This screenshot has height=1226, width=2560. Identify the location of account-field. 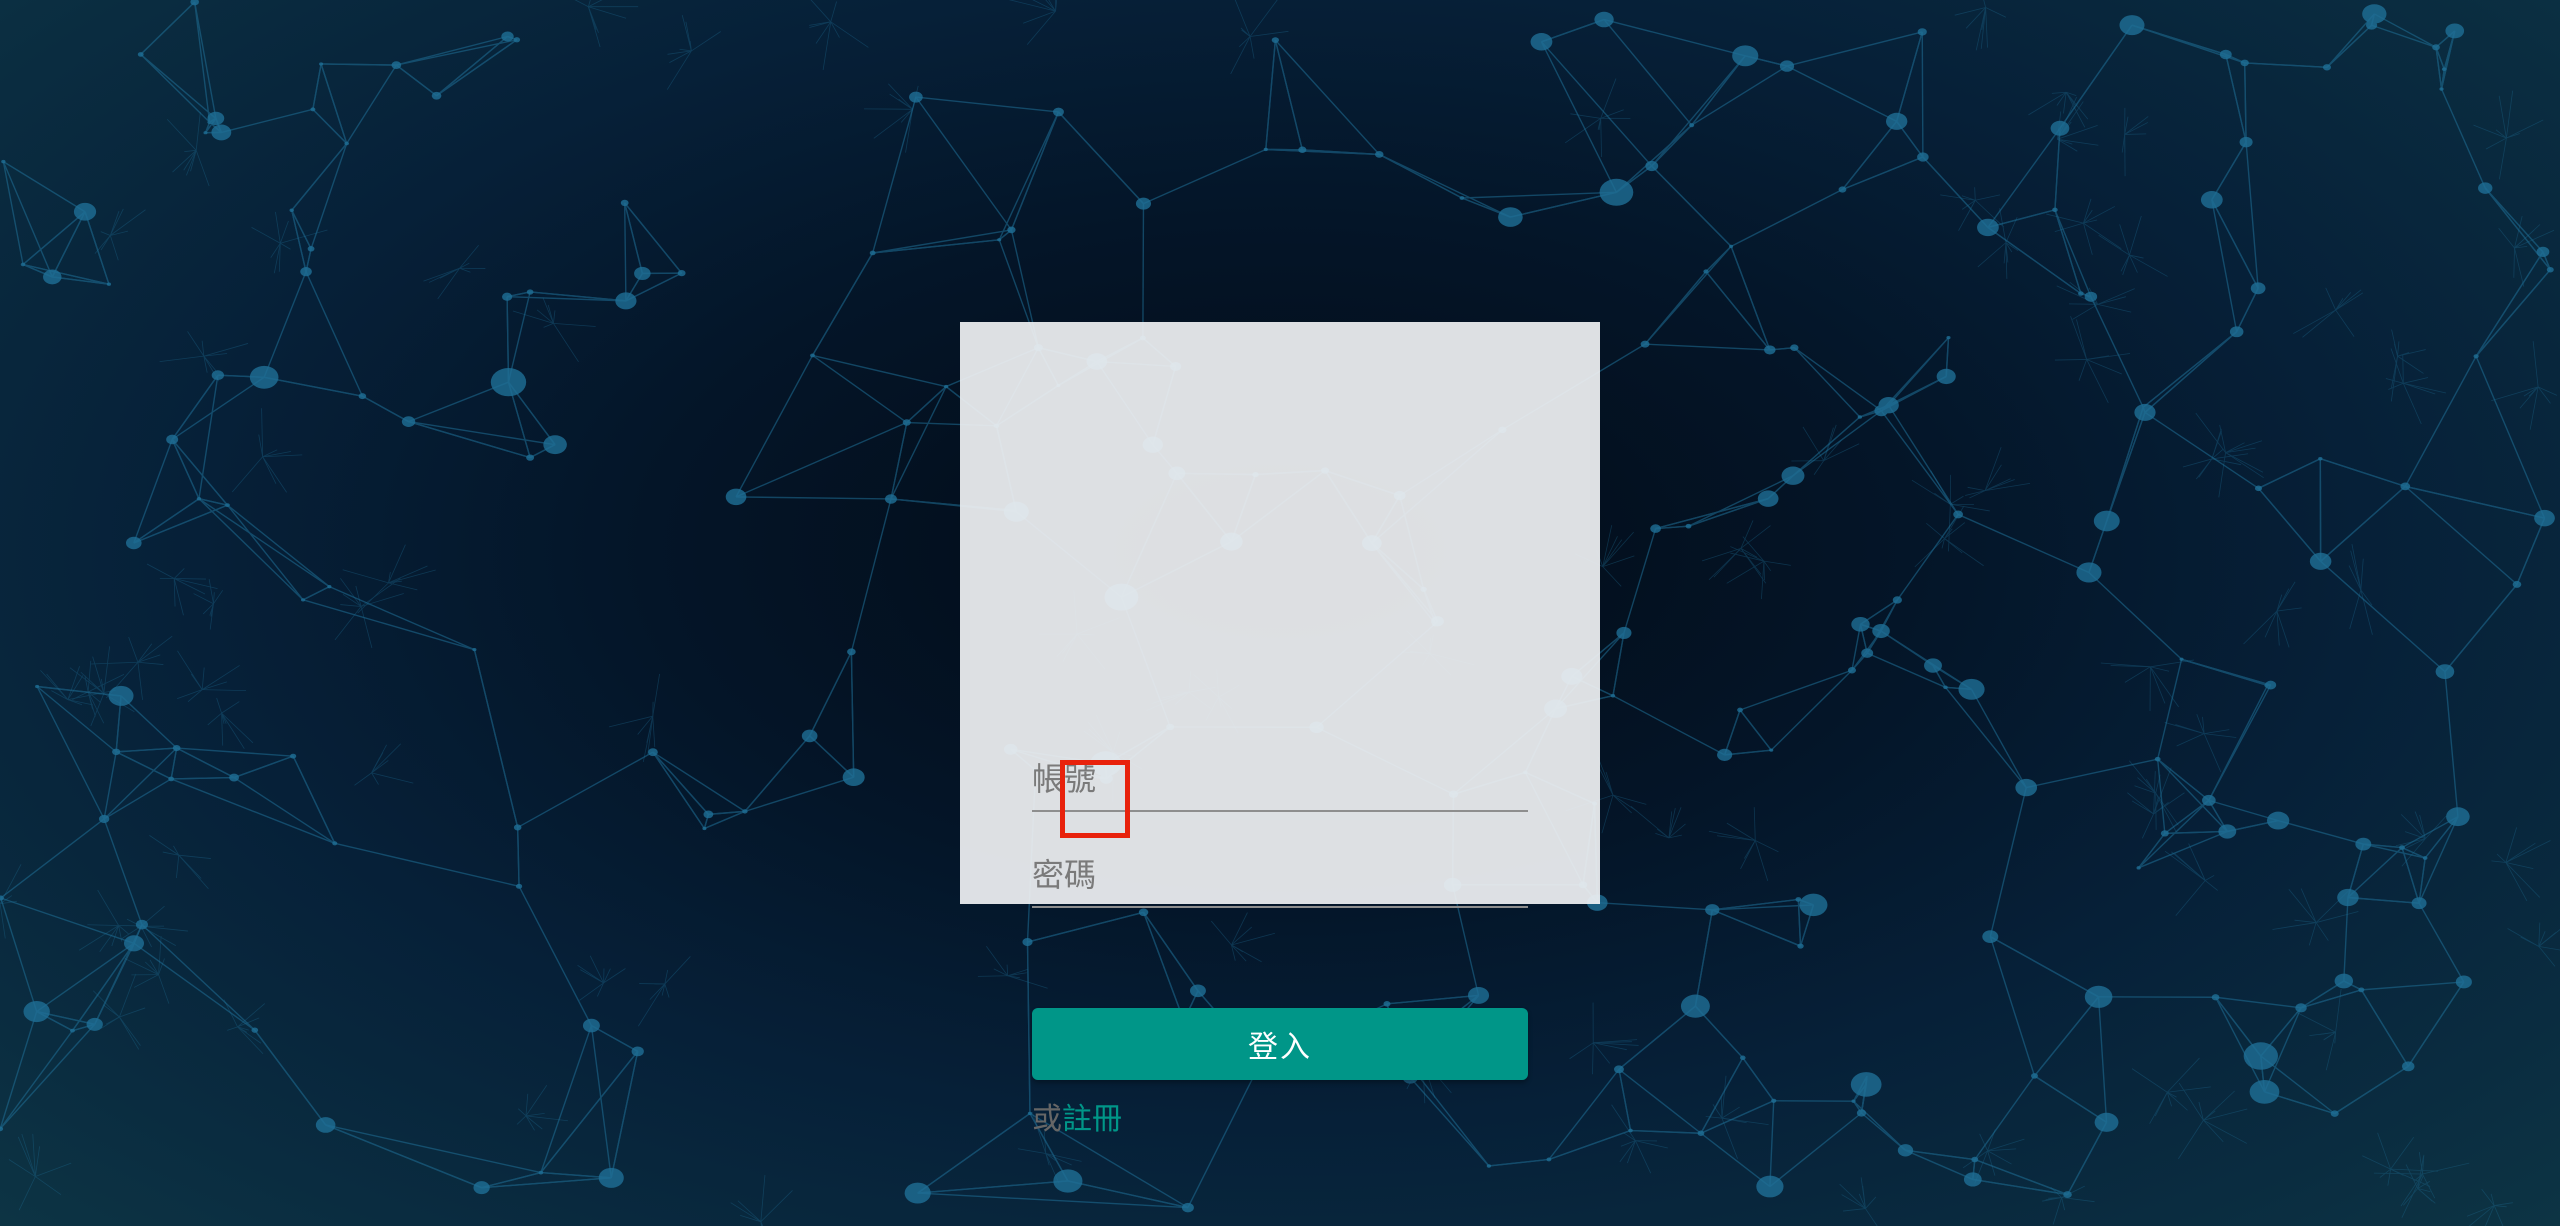
(1280, 776).